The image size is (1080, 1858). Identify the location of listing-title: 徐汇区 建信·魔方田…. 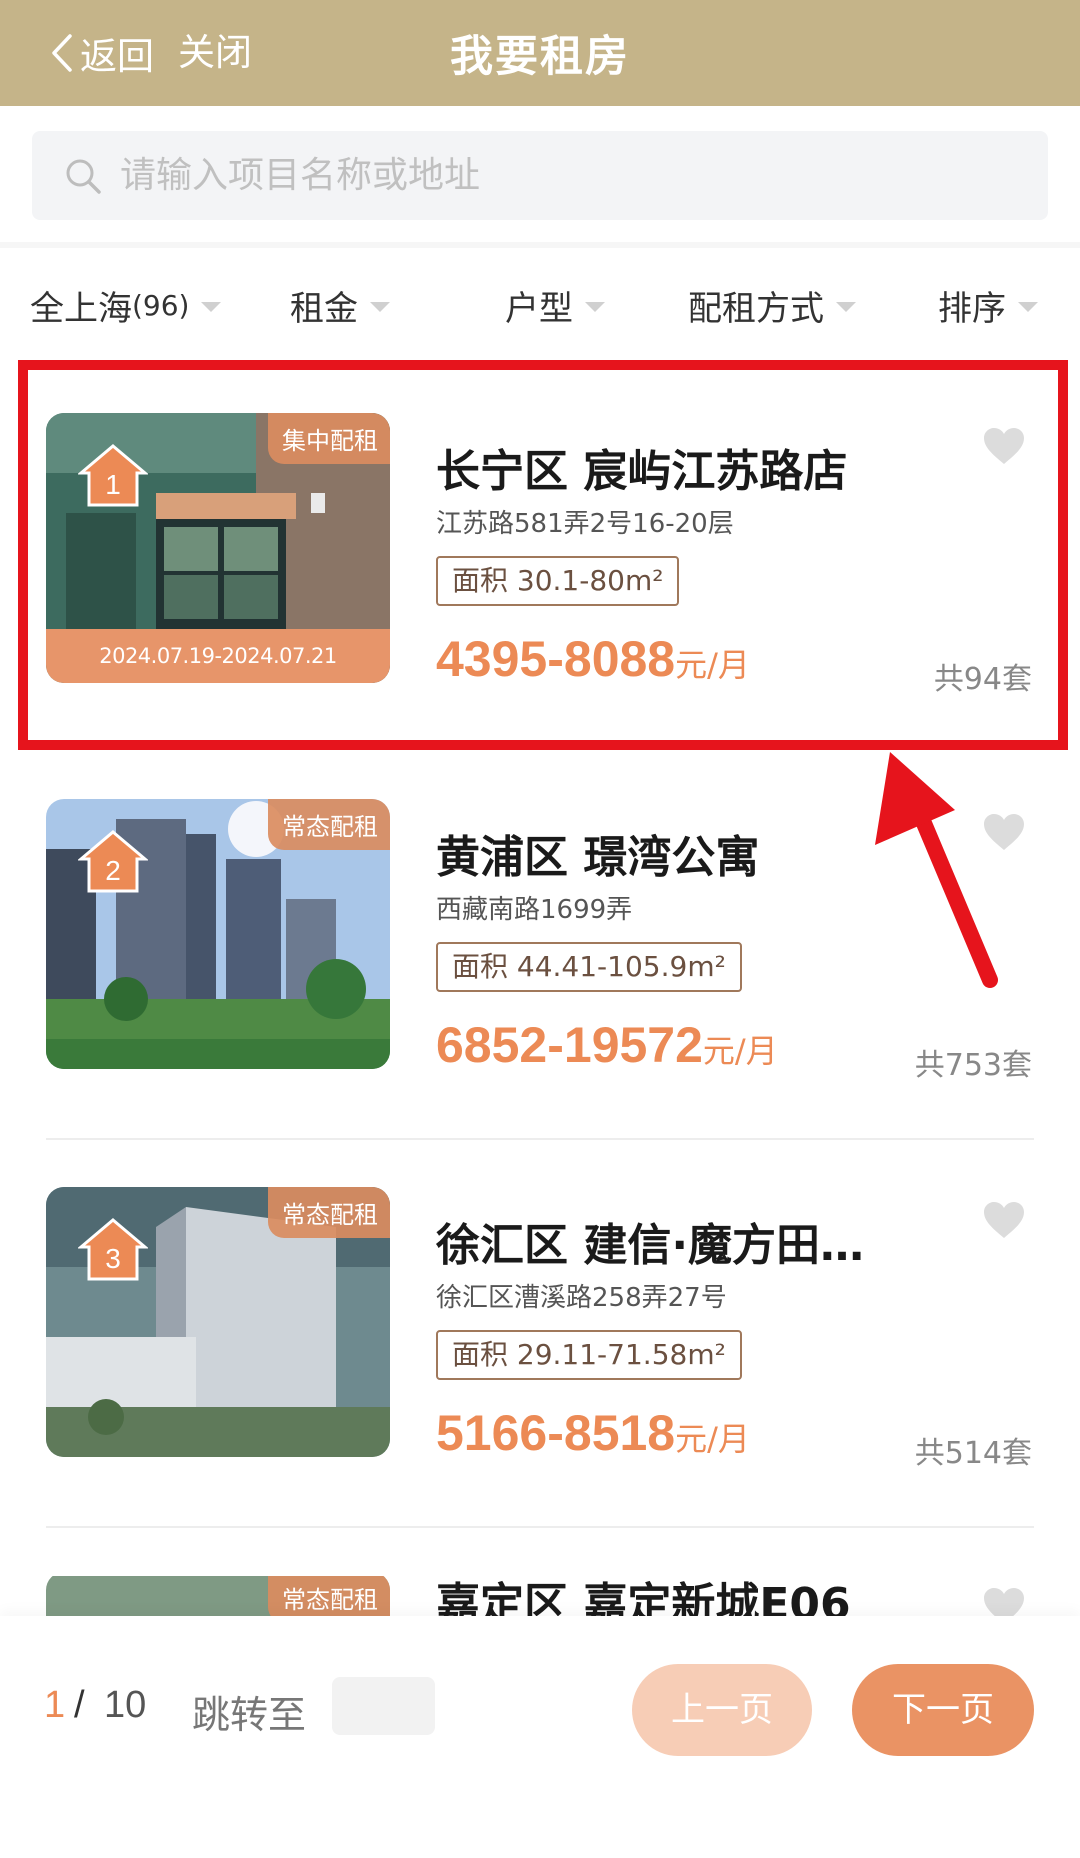
(650, 1245).